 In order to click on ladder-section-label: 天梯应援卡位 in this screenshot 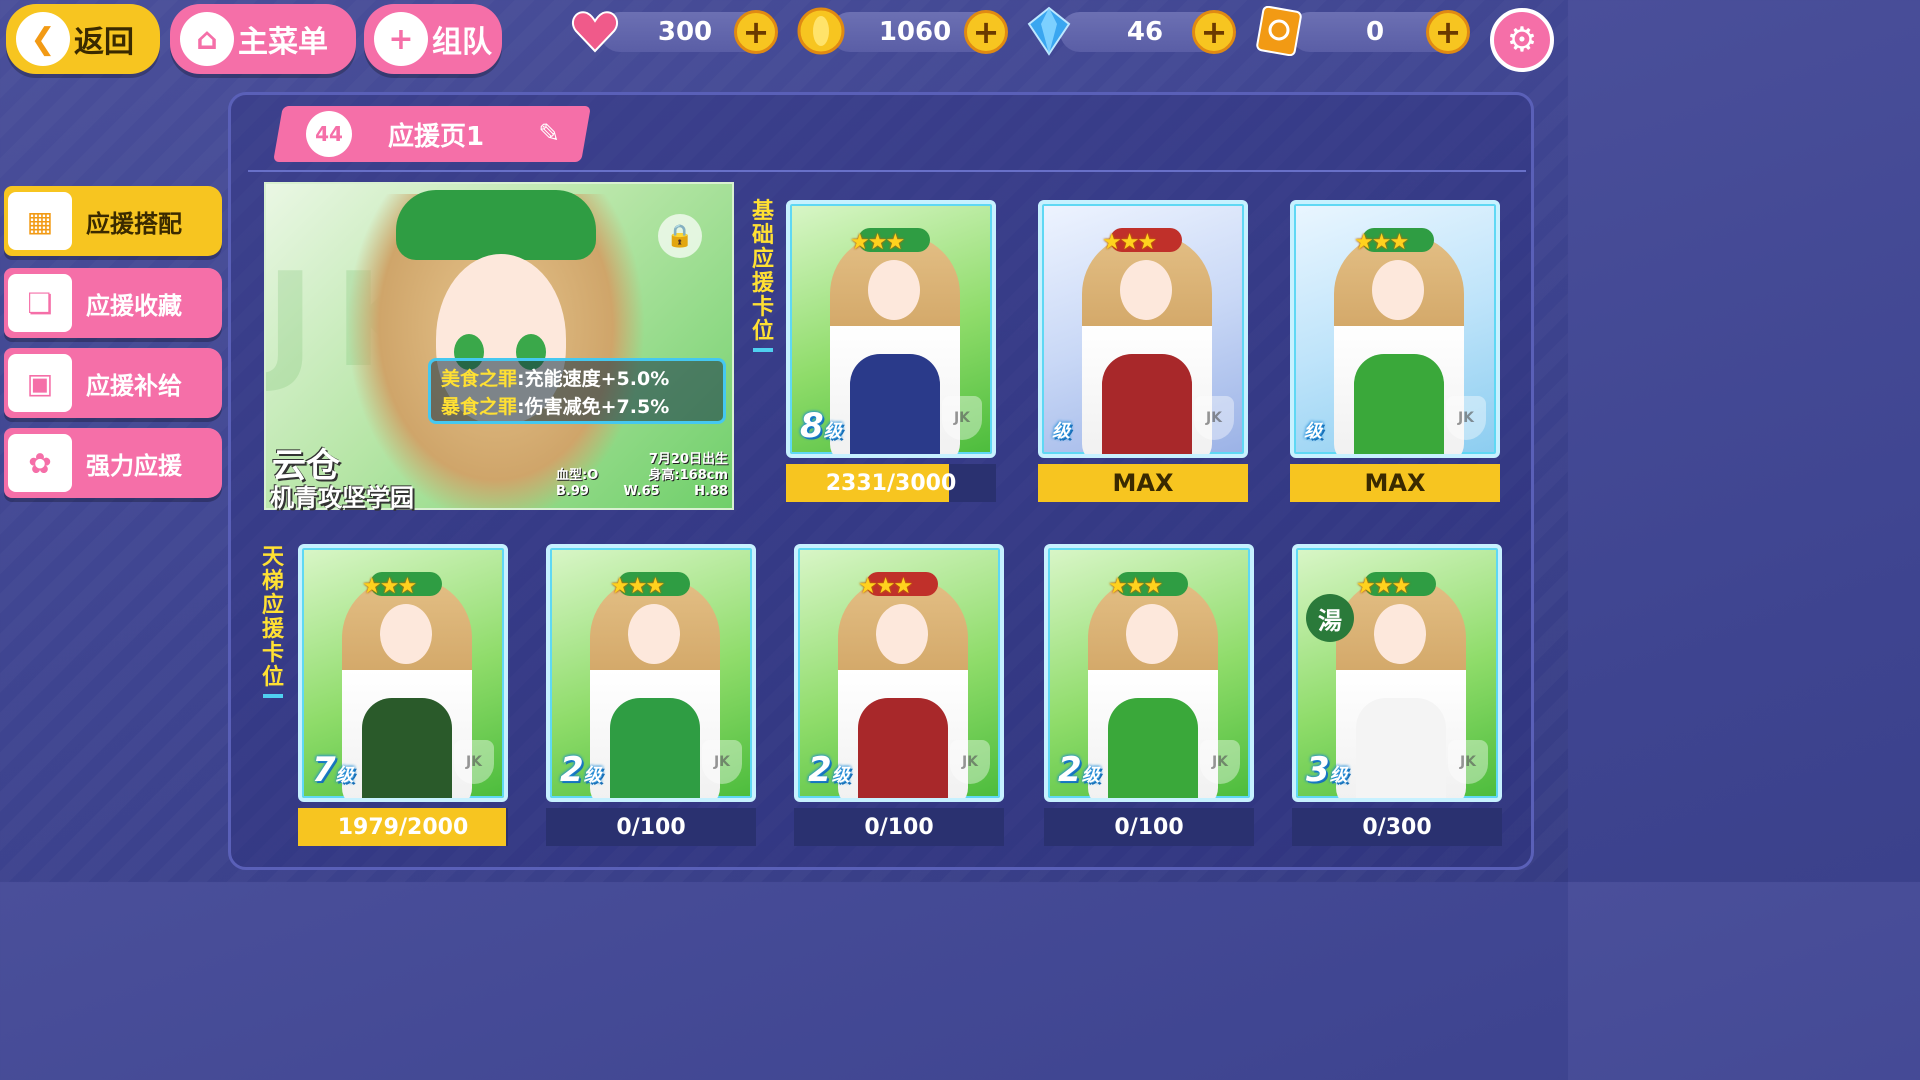, I will do `click(273, 622)`.